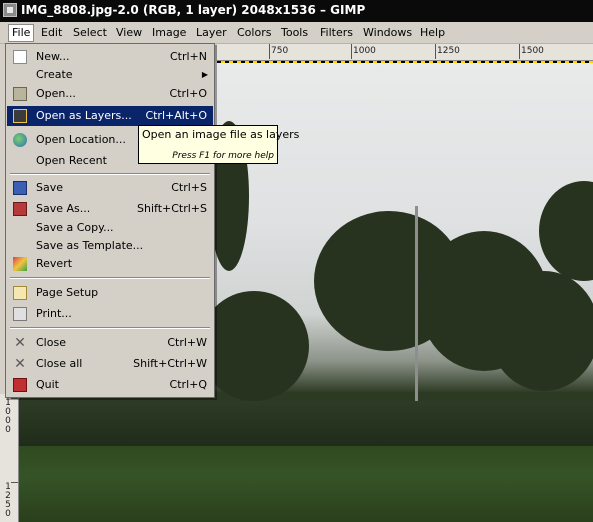  What do you see at coordinates (110, 188) in the screenshot?
I see `menu-item-save: Save Ctrl+S` at bounding box center [110, 188].